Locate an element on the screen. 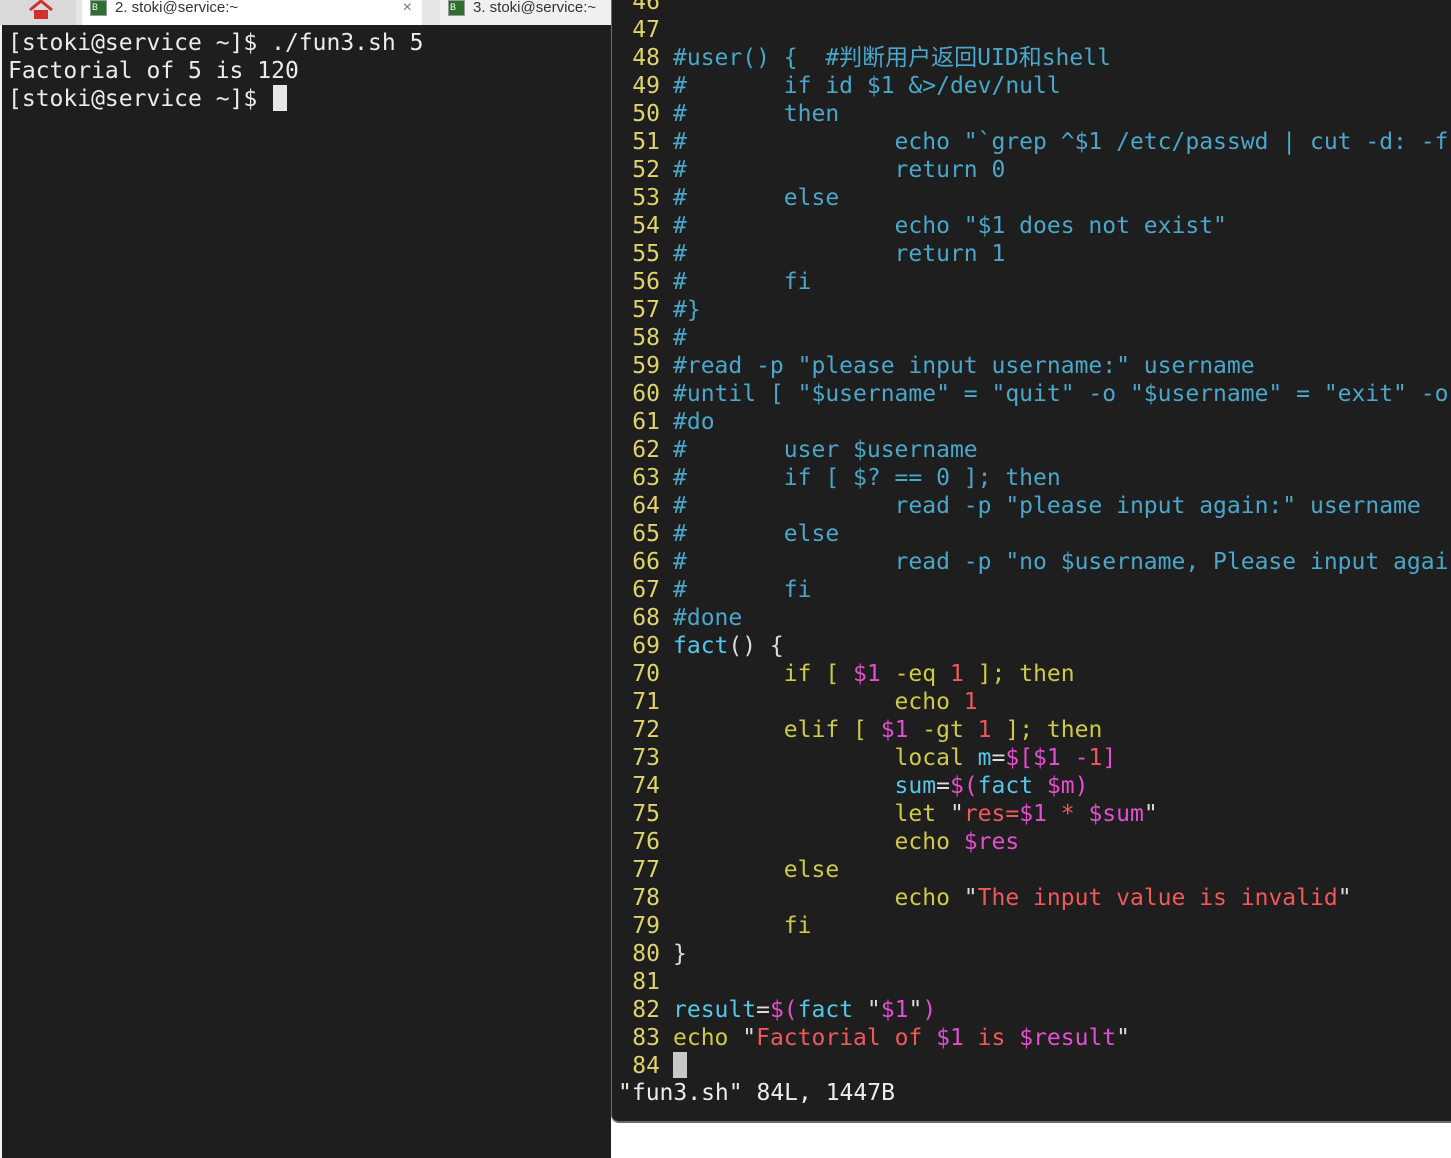 Image resolution: width=1451 pixels, height=1158 pixels. line-number: 83 is located at coordinates (646, 1038).